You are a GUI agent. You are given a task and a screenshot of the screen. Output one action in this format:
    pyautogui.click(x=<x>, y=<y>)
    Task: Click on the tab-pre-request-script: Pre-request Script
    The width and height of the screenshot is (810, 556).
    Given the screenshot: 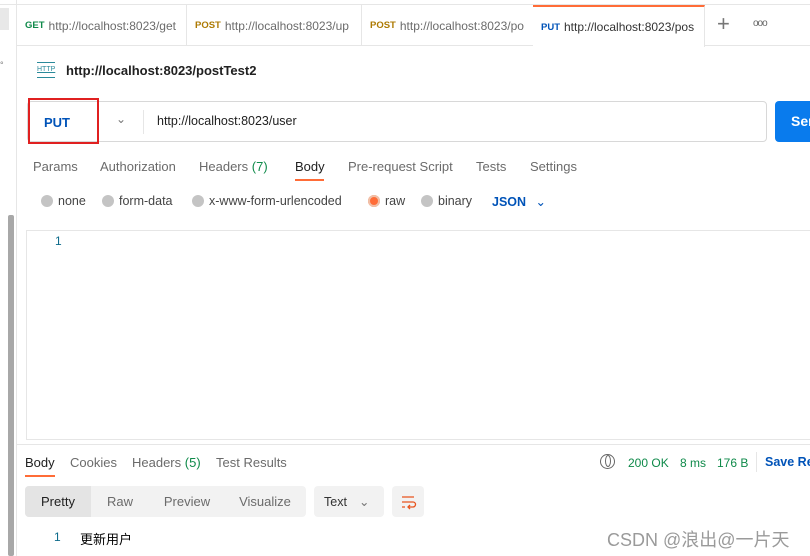 What is the action you would take?
    pyautogui.click(x=400, y=166)
    